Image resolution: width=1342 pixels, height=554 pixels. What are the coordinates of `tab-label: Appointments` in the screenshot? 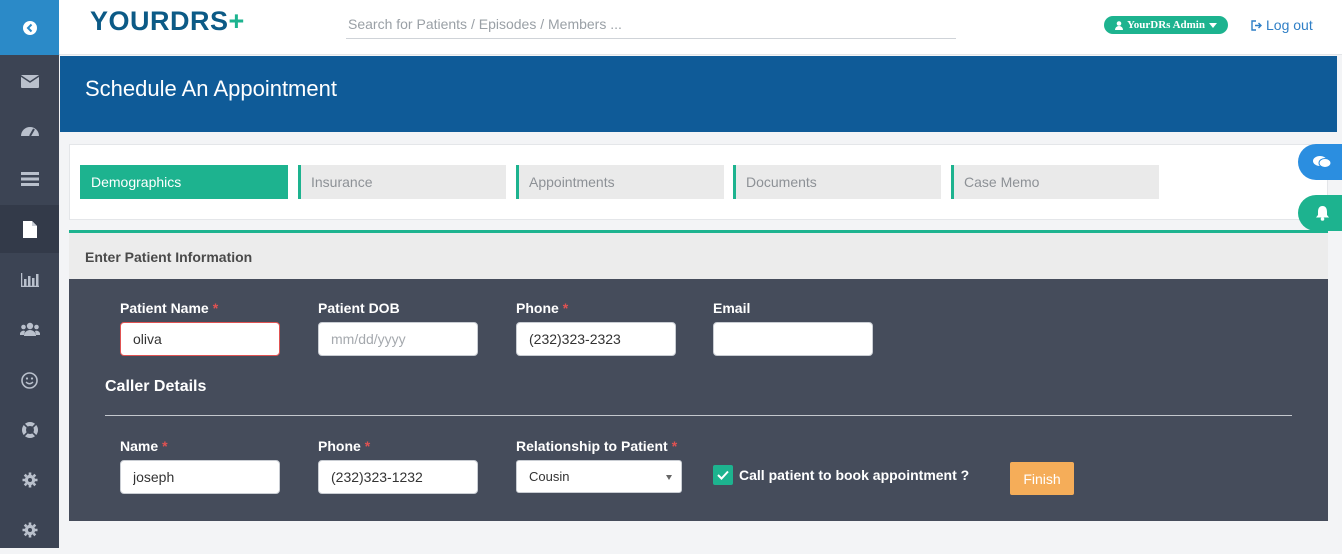 It's located at (572, 182).